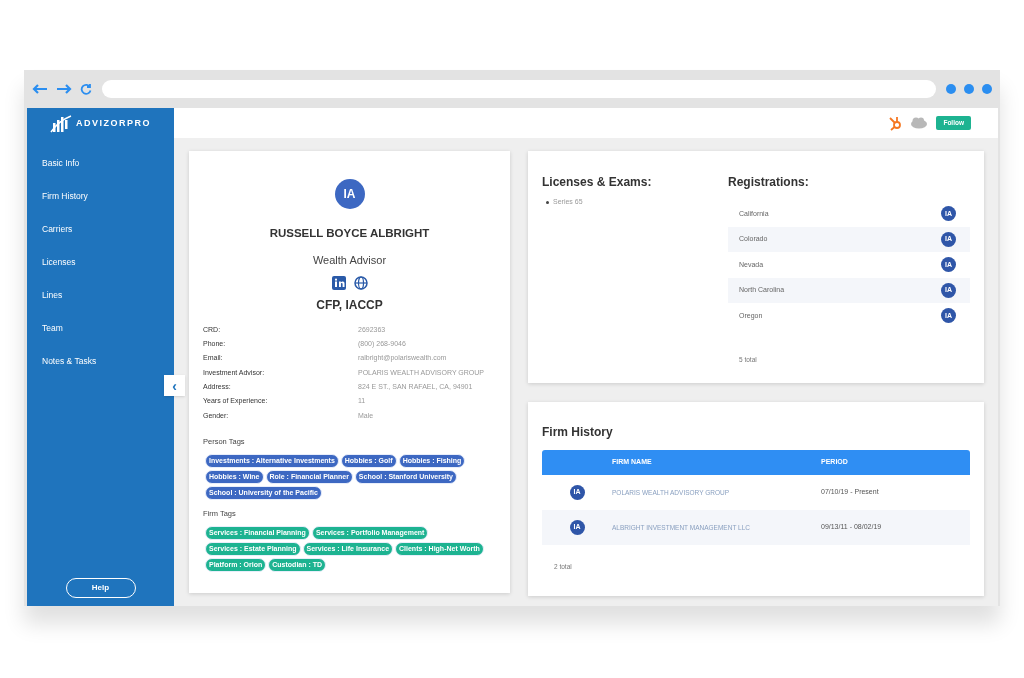 This screenshot has width=1024, height=678. What do you see at coordinates (597, 182) in the screenshot?
I see `section-title: Licenses & Exams:` at bounding box center [597, 182].